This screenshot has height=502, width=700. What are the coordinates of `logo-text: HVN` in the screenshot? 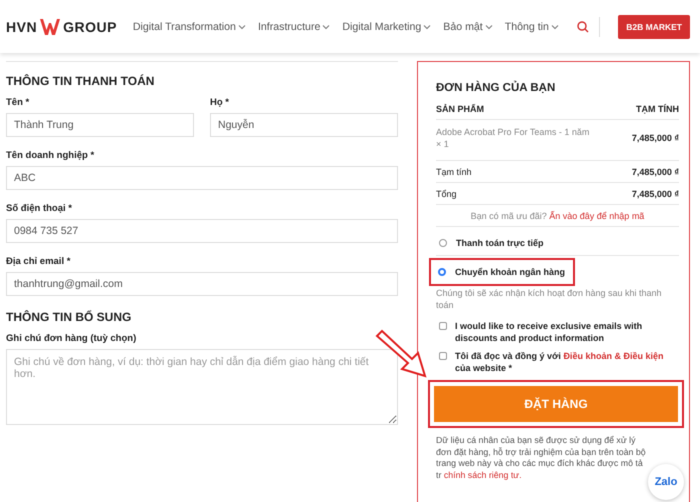 It's located at (22, 26).